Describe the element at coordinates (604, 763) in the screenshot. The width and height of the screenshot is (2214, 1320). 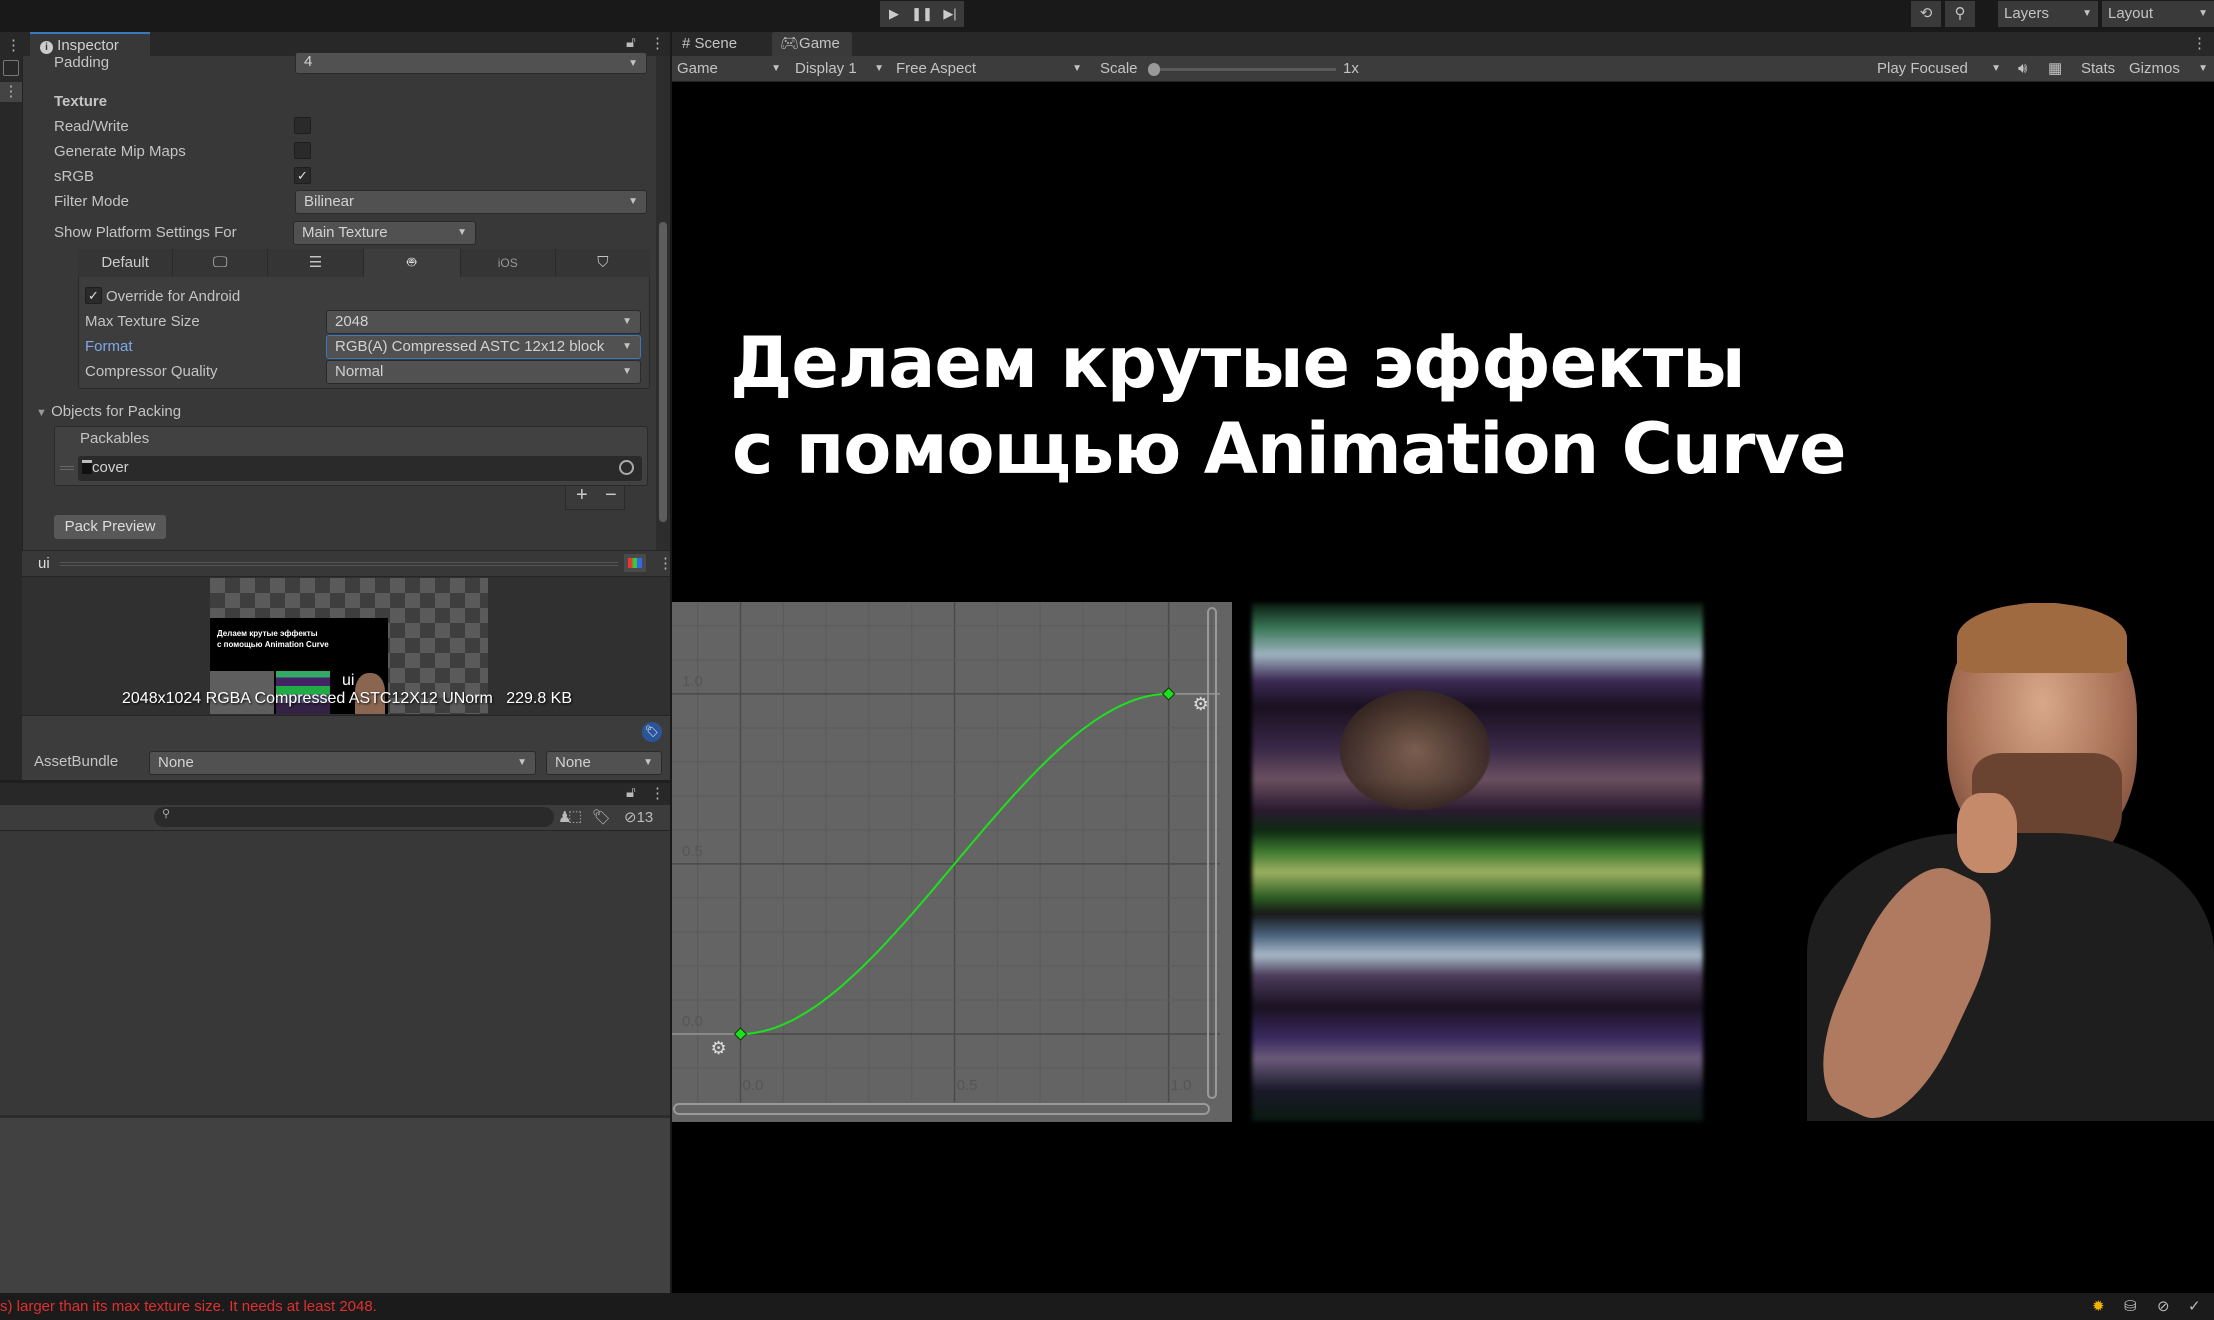
I see `assetbundle-variant-dropdown: None` at that location.